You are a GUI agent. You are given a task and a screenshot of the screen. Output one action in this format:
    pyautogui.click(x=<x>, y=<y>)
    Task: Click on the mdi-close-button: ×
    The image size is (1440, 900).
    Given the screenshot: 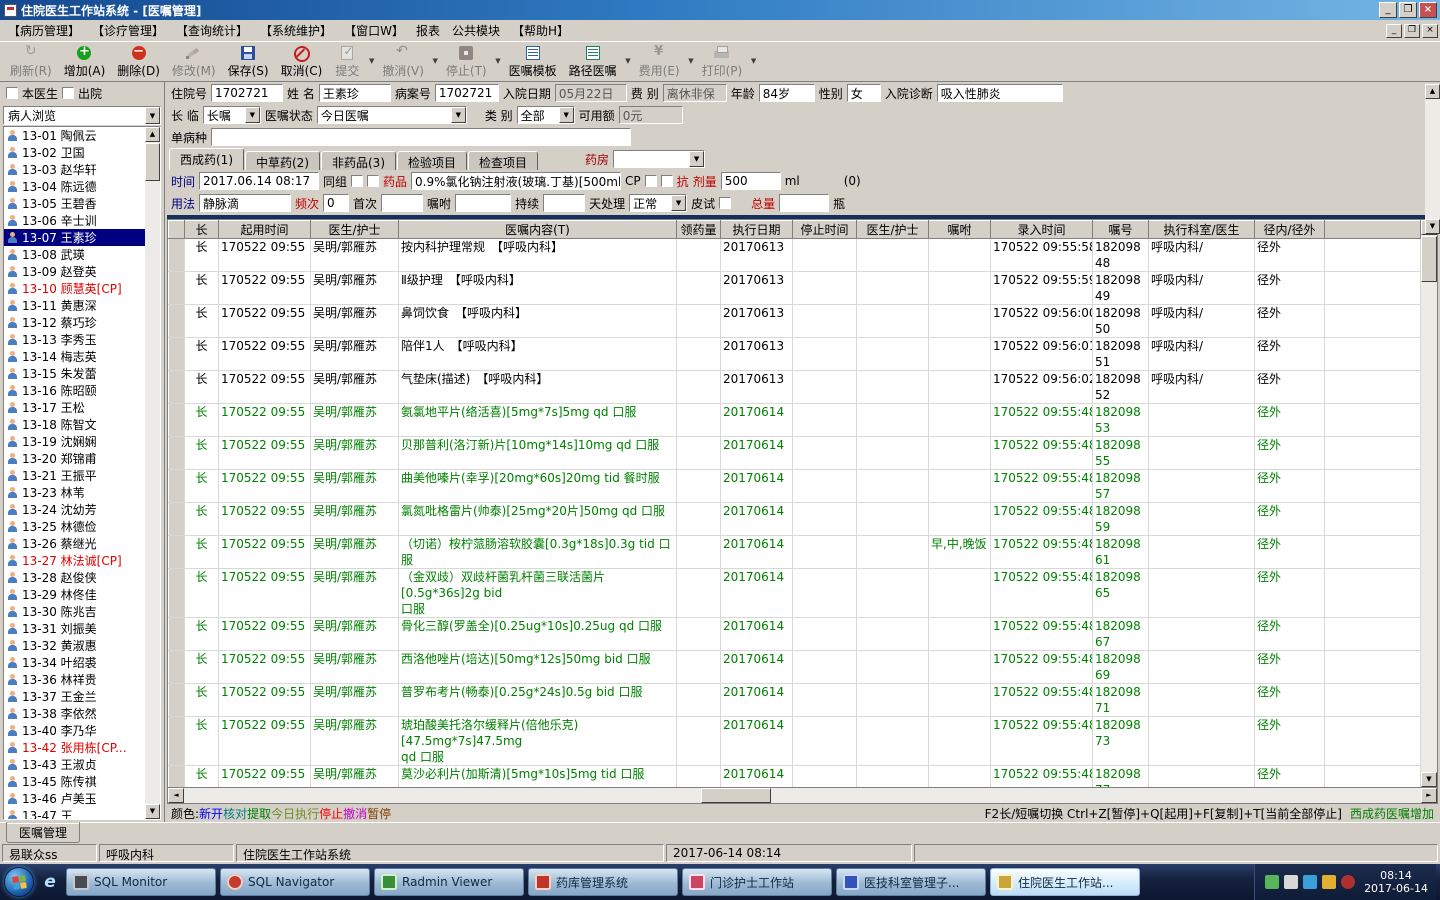 What is the action you would take?
    pyautogui.click(x=1430, y=30)
    